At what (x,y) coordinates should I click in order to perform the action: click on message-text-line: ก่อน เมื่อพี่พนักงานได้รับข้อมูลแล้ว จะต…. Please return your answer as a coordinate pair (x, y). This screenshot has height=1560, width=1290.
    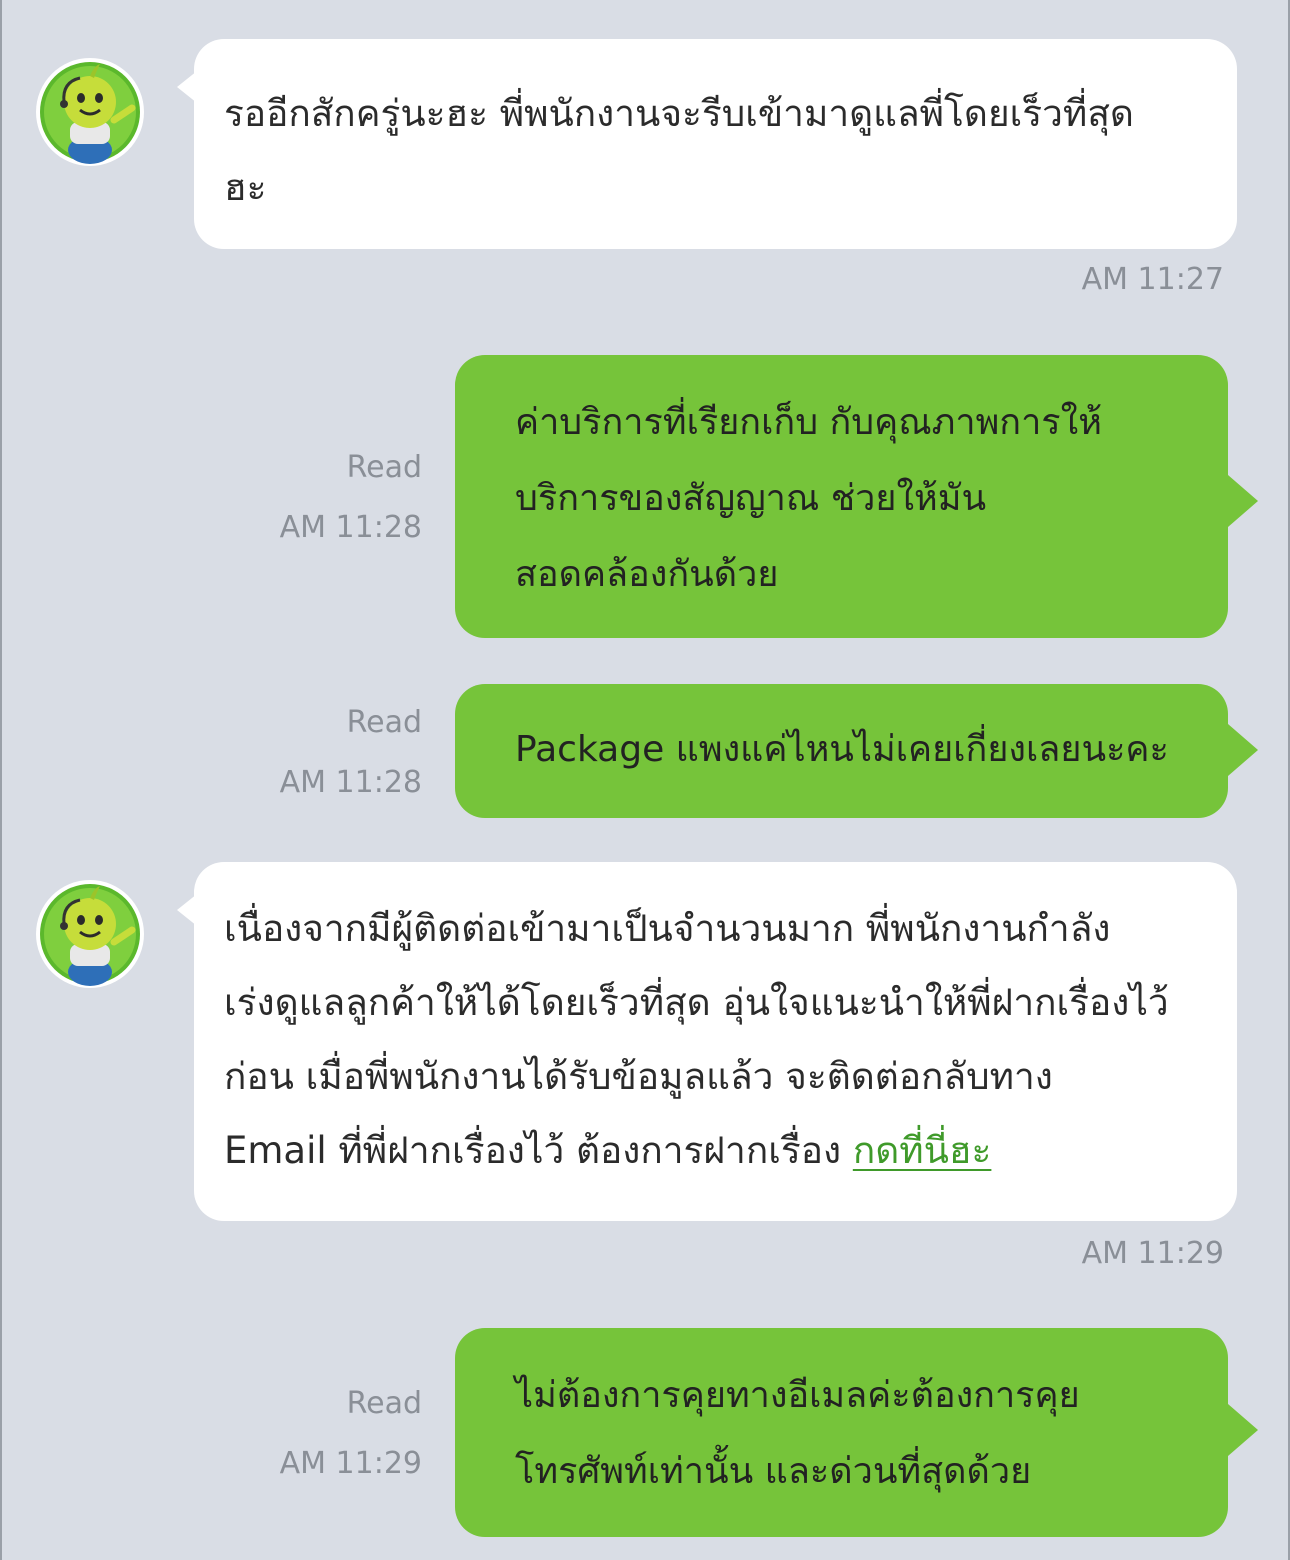
    Looking at the image, I should click on (638, 1076).